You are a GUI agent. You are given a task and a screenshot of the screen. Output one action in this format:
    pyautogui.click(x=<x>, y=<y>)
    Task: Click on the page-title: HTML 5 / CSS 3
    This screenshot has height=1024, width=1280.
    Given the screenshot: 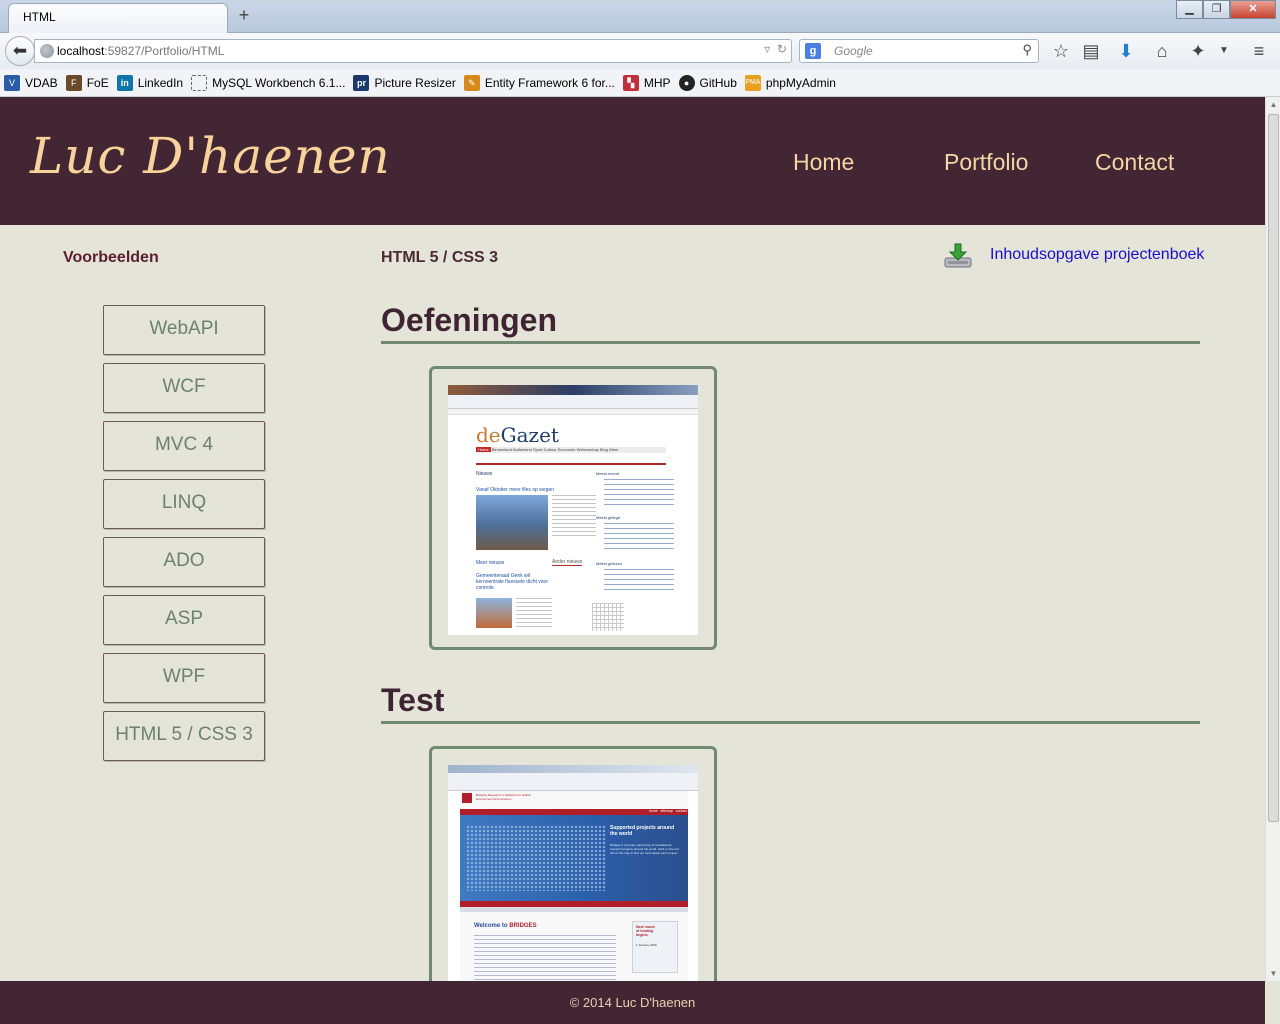 What is the action you would take?
    pyautogui.click(x=440, y=257)
    